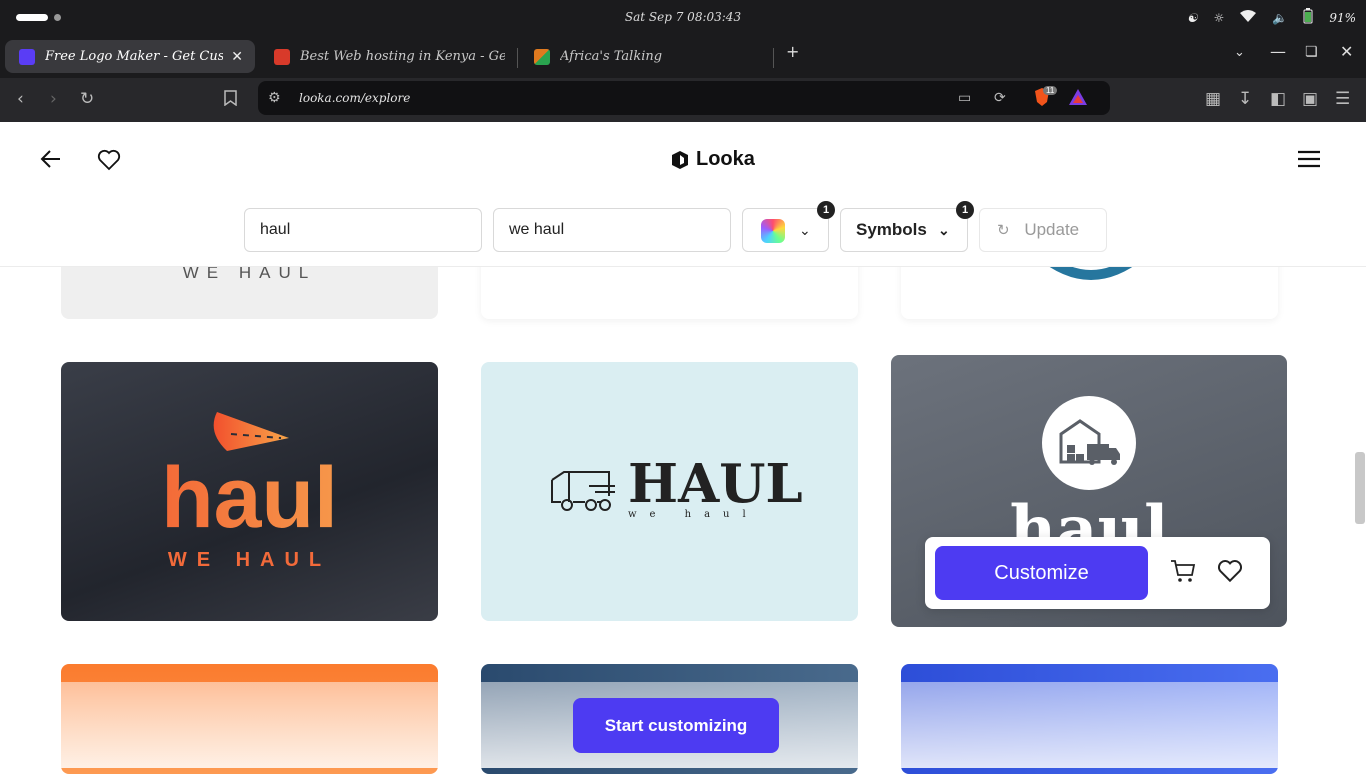  I want to click on slogan-input: we haul, so click(612, 230).